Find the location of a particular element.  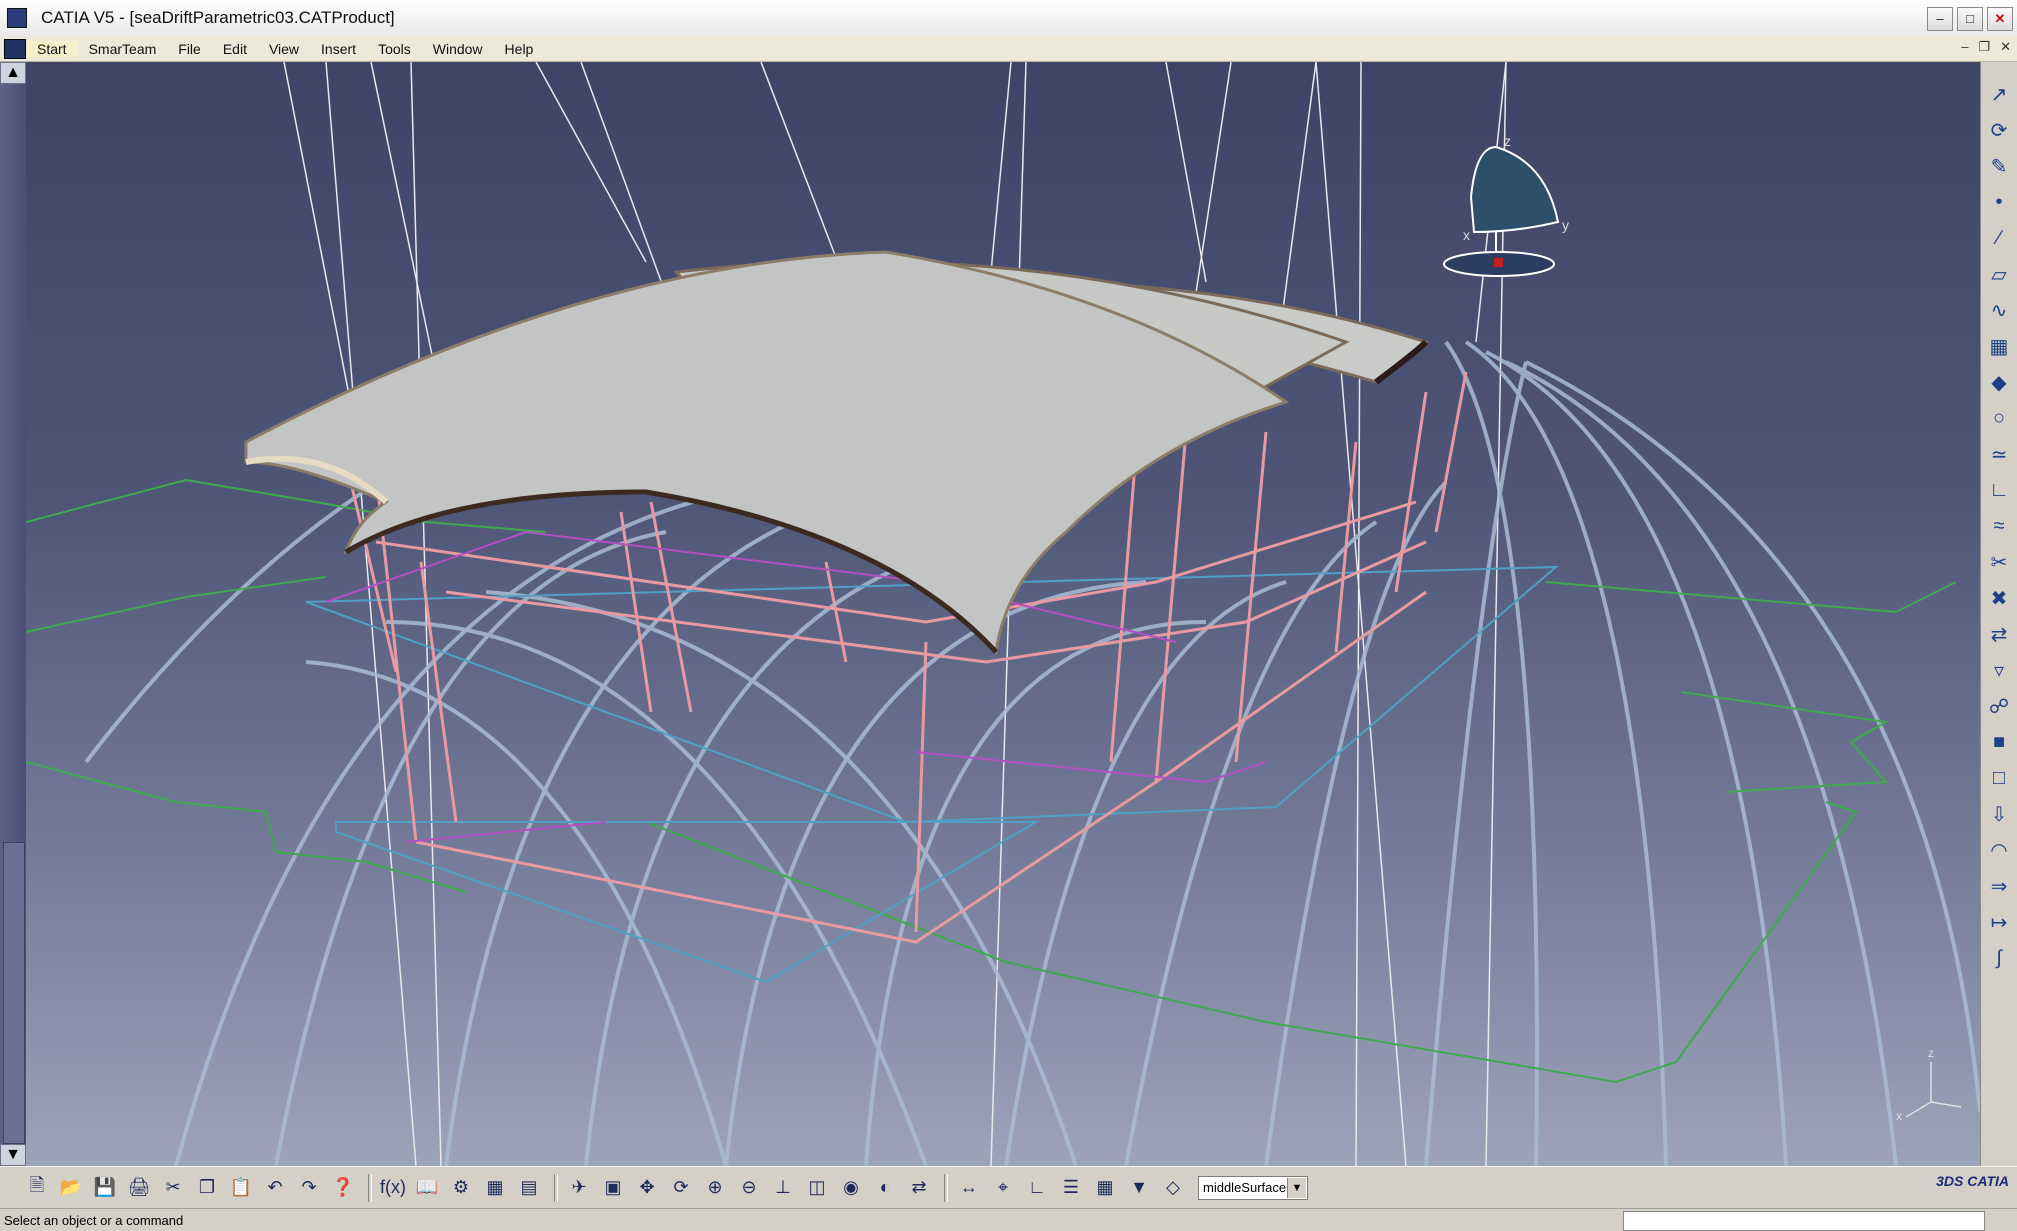

layer-icon: ◇ is located at coordinates (1173, 1188).